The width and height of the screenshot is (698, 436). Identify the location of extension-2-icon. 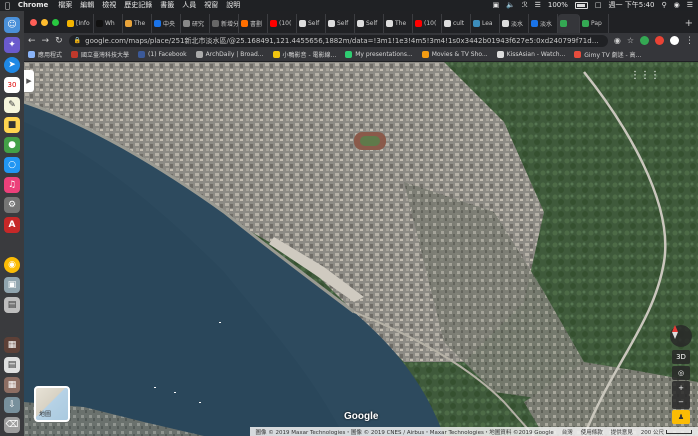
(659, 40).